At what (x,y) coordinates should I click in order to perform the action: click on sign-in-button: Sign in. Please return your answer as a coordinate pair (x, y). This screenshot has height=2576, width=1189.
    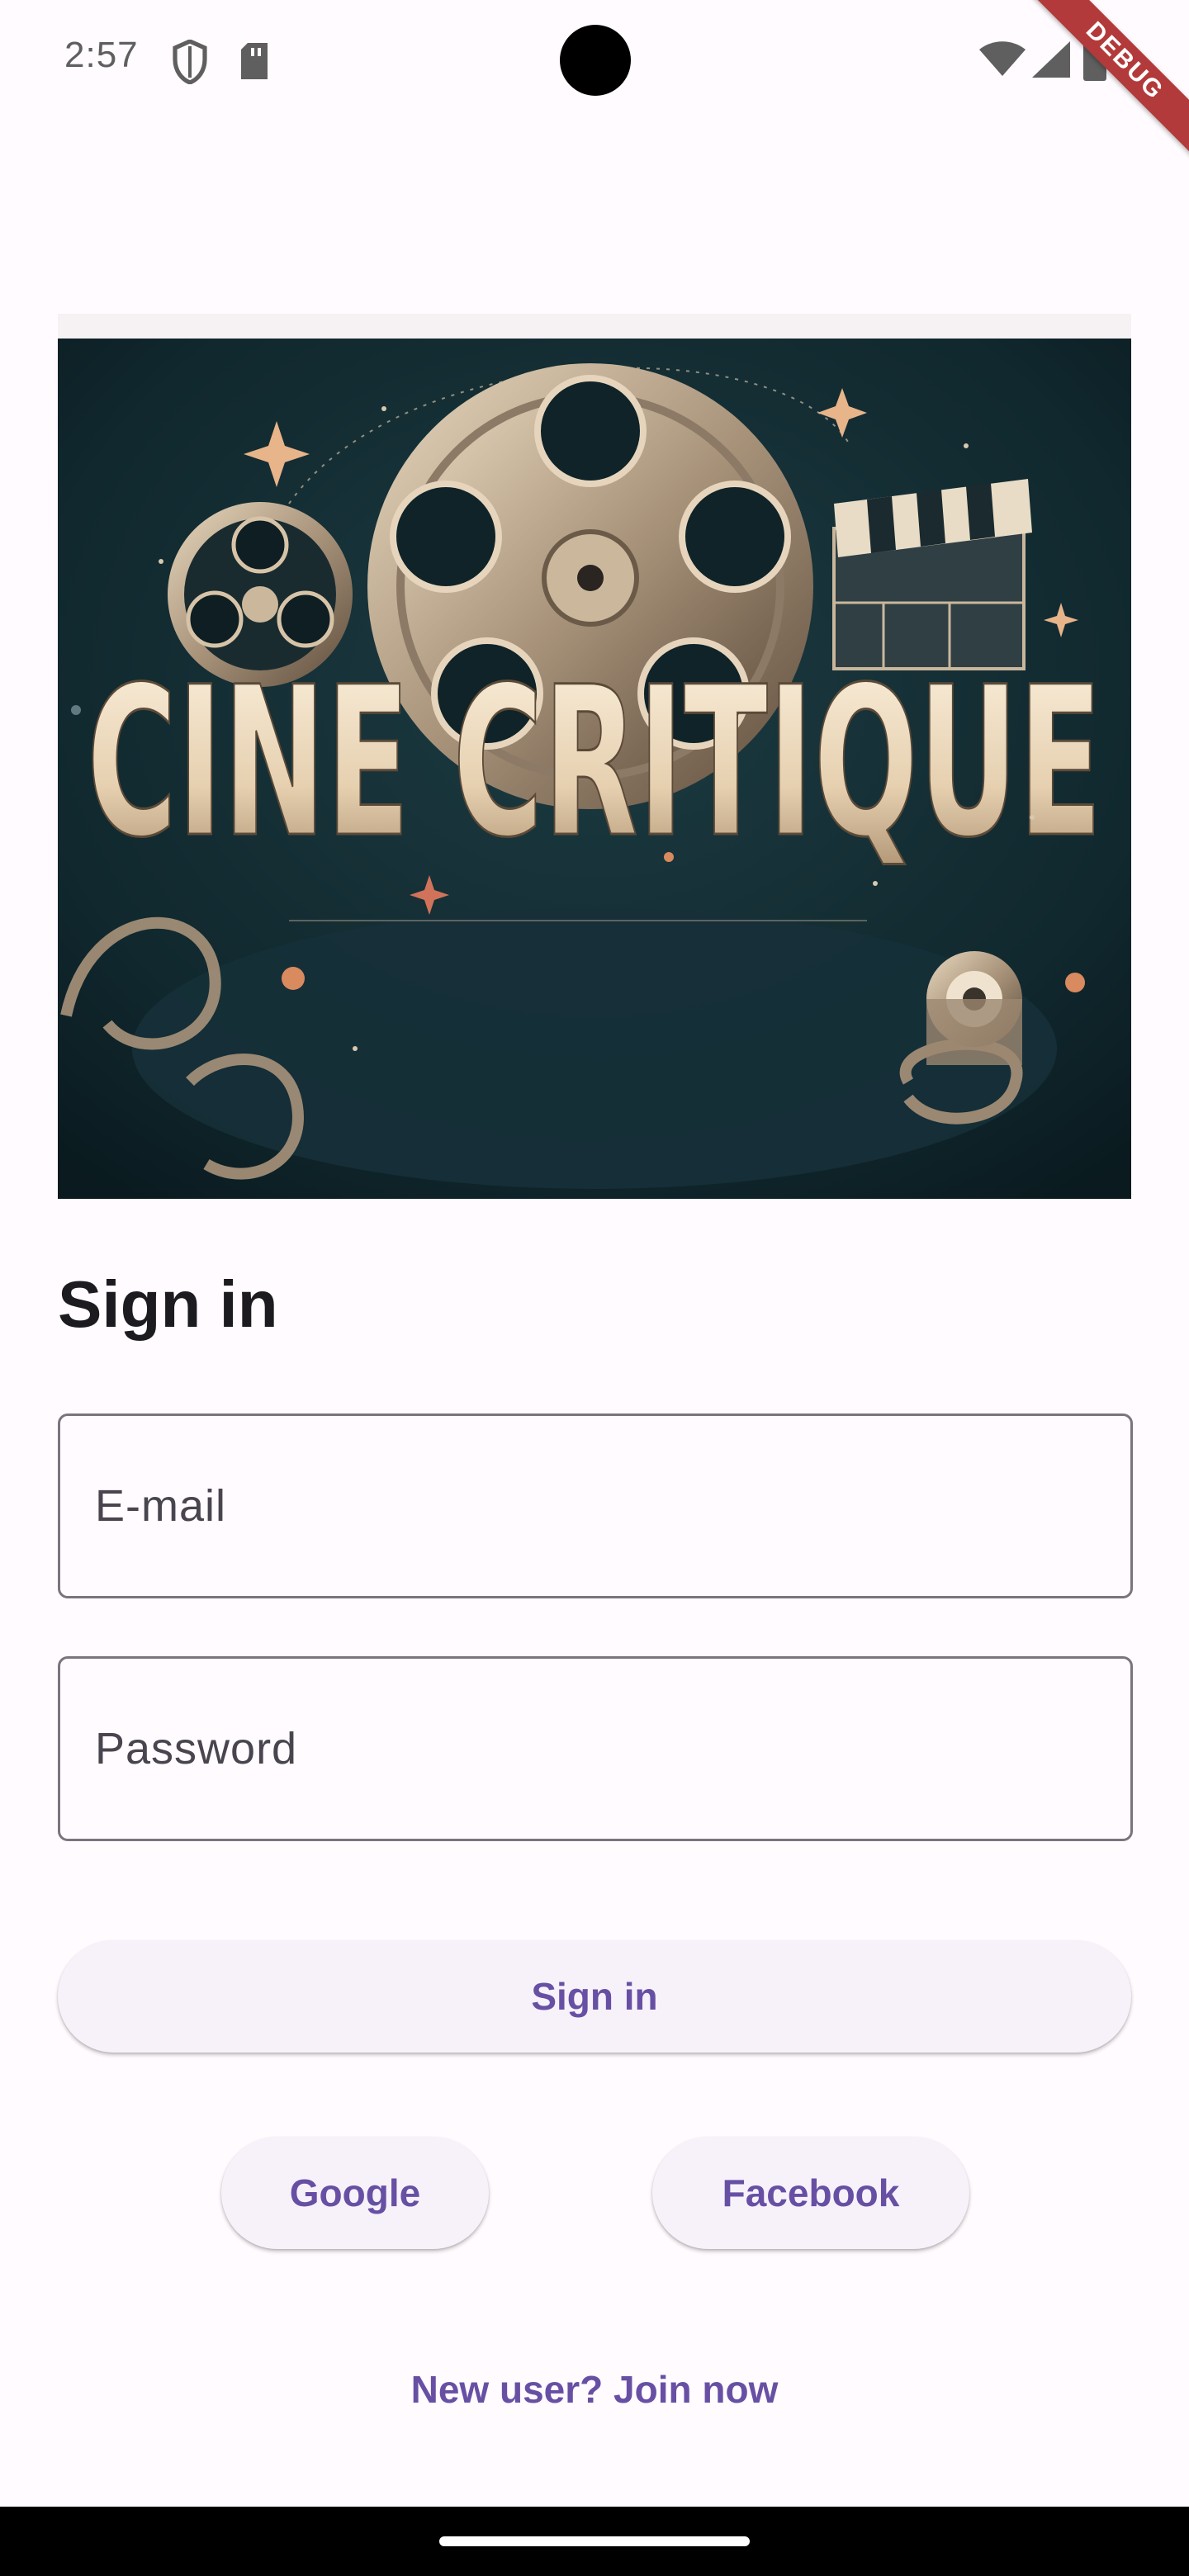
    Looking at the image, I should click on (594, 1996).